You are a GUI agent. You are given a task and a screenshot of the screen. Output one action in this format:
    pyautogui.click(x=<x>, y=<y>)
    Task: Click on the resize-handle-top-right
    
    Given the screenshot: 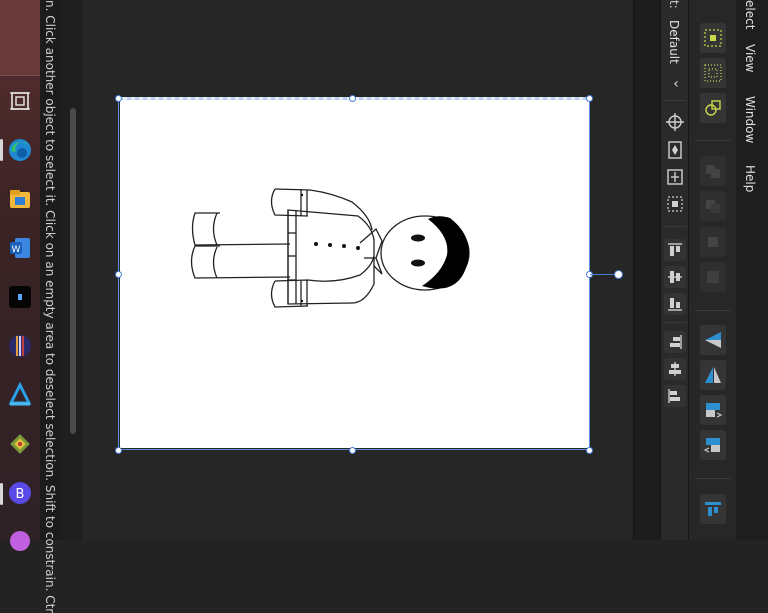 What is the action you would take?
    pyautogui.click(x=589, y=98)
    